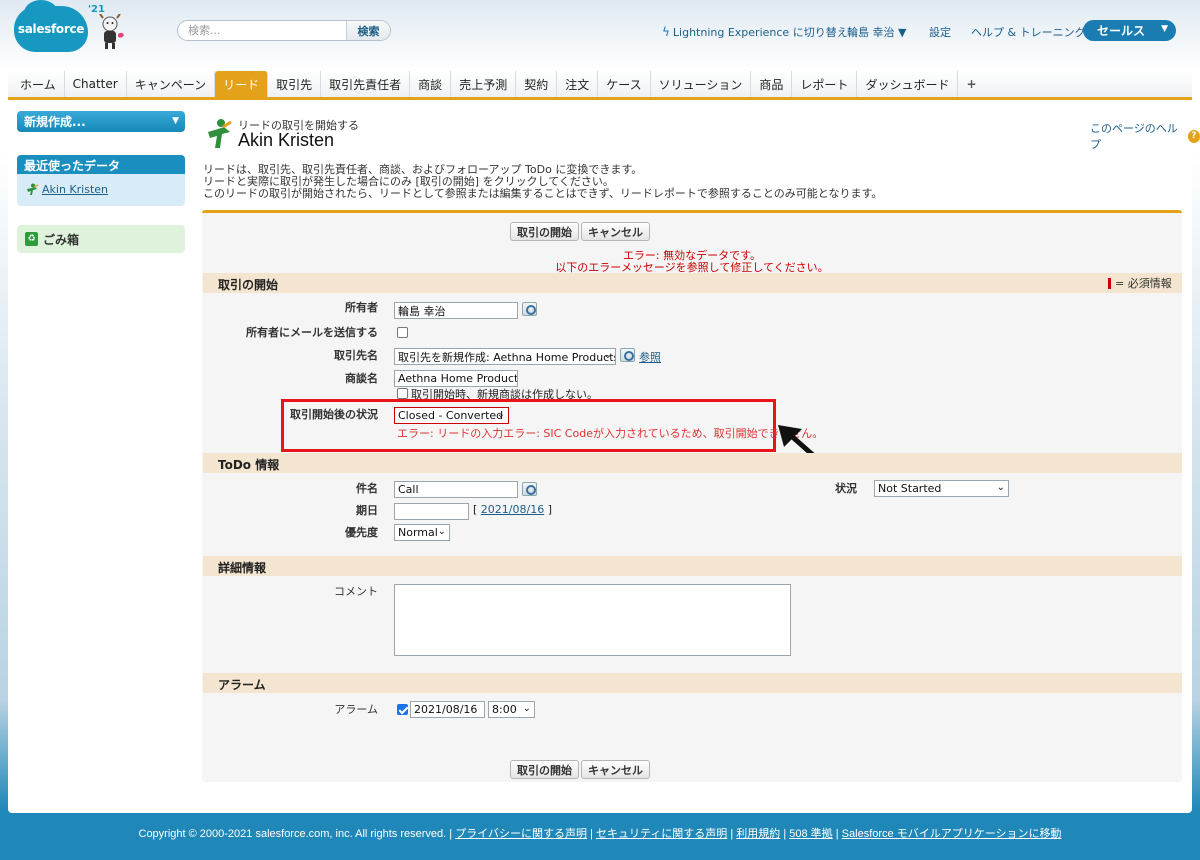 The width and height of the screenshot is (1200, 860). Describe the element at coordinates (592, 620) in the screenshot. I see `comment-textarea` at that location.